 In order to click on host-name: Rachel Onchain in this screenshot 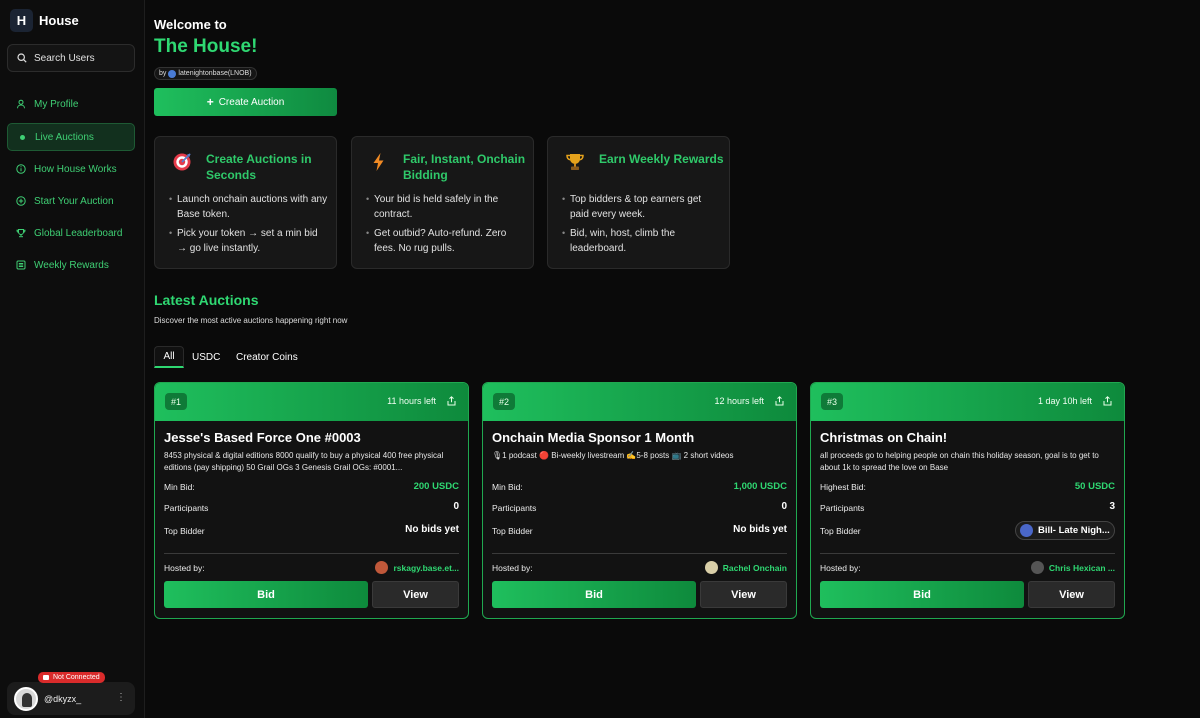, I will do `click(754, 567)`.